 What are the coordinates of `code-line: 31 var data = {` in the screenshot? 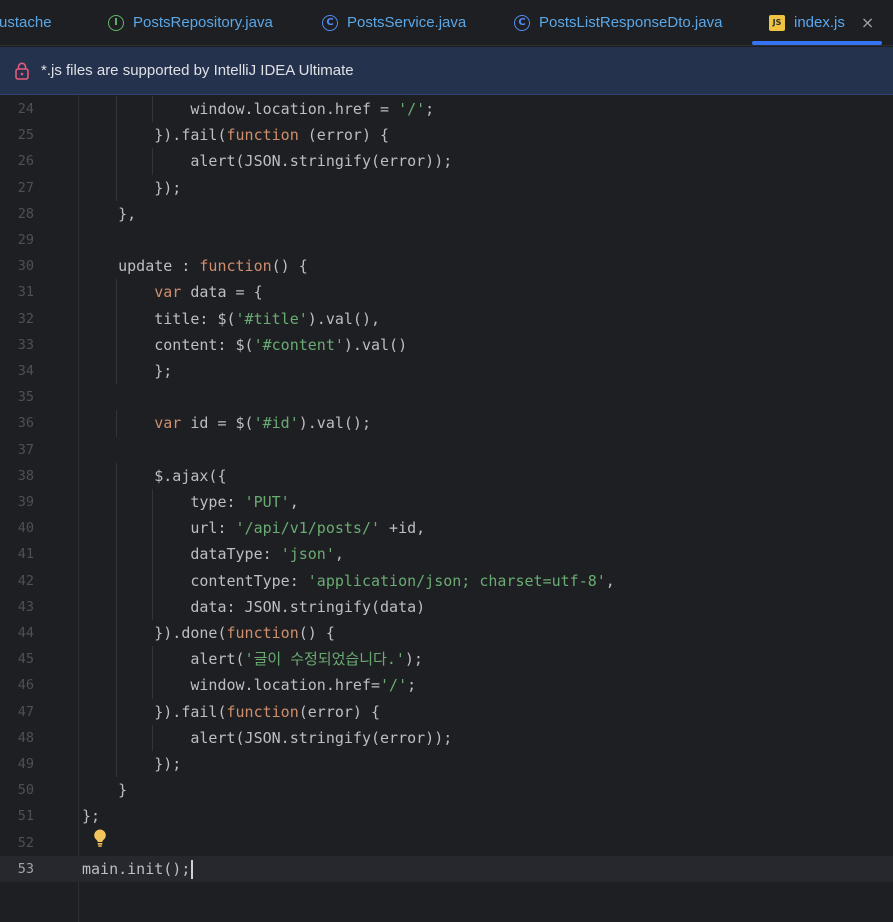 It's located at (446, 292).